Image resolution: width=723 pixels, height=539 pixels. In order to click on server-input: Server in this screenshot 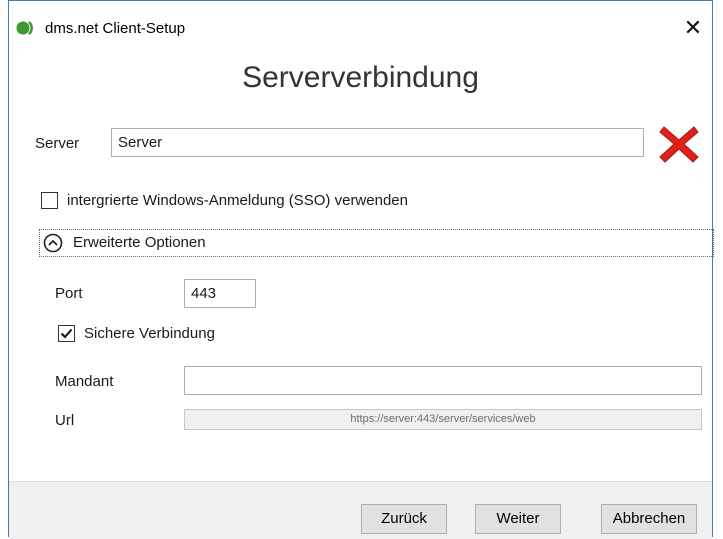, I will do `click(377, 142)`.